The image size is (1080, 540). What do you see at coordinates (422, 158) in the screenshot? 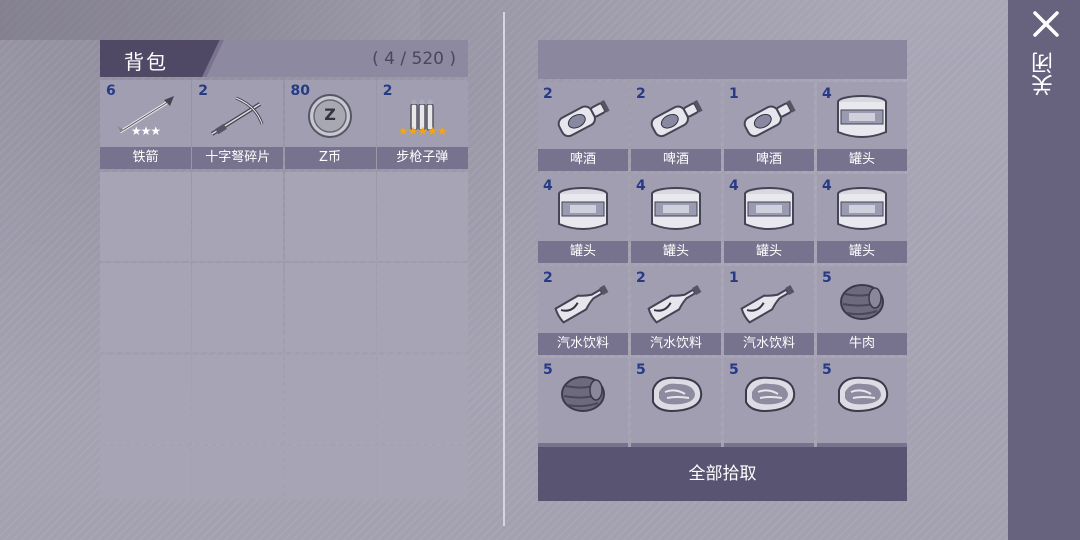
I see `item-name: 步枪子弹` at bounding box center [422, 158].